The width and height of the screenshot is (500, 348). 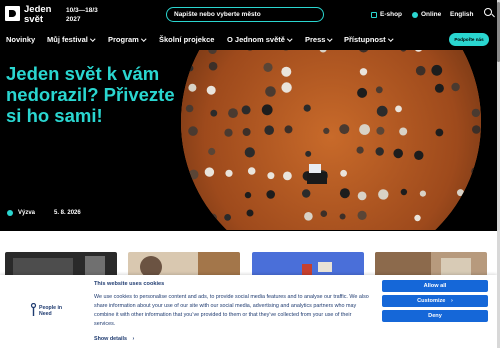 What do you see at coordinates (51, 311) in the screenshot?
I see `org-name: People in Need` at bounding box center [51, 311].